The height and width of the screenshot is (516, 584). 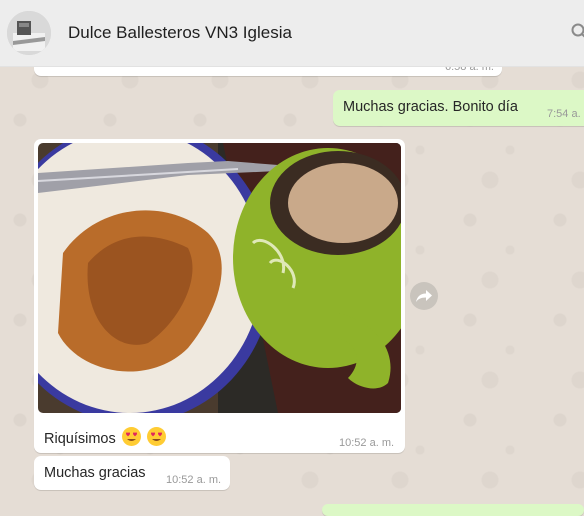 I want to click on message-text: Muchas gracias. Bonito día, so click(x=430, y=107).